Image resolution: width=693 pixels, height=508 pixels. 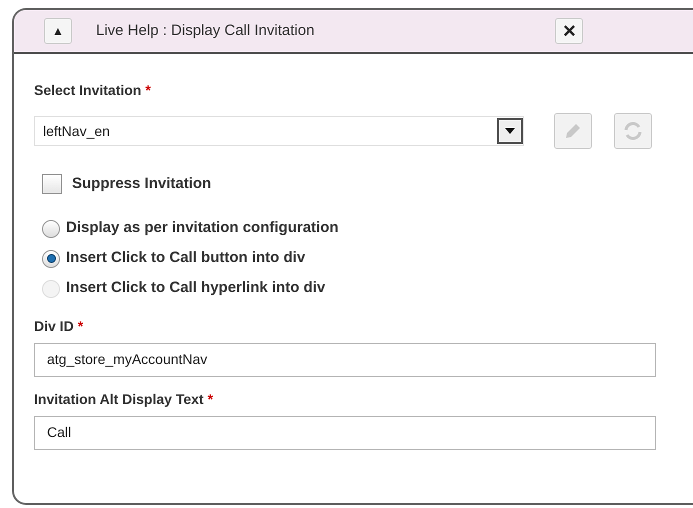 I want to click on window-title: Live Help : Display Call Invitation, so click(x=205, y=30).